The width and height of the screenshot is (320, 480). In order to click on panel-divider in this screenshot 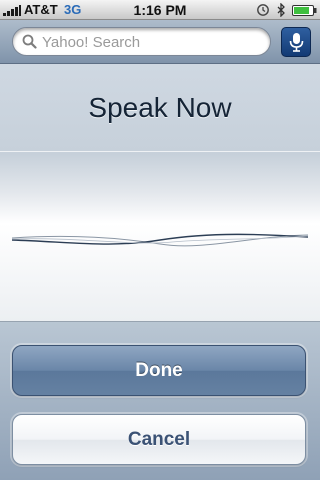, I will do `click(160, 151)`.